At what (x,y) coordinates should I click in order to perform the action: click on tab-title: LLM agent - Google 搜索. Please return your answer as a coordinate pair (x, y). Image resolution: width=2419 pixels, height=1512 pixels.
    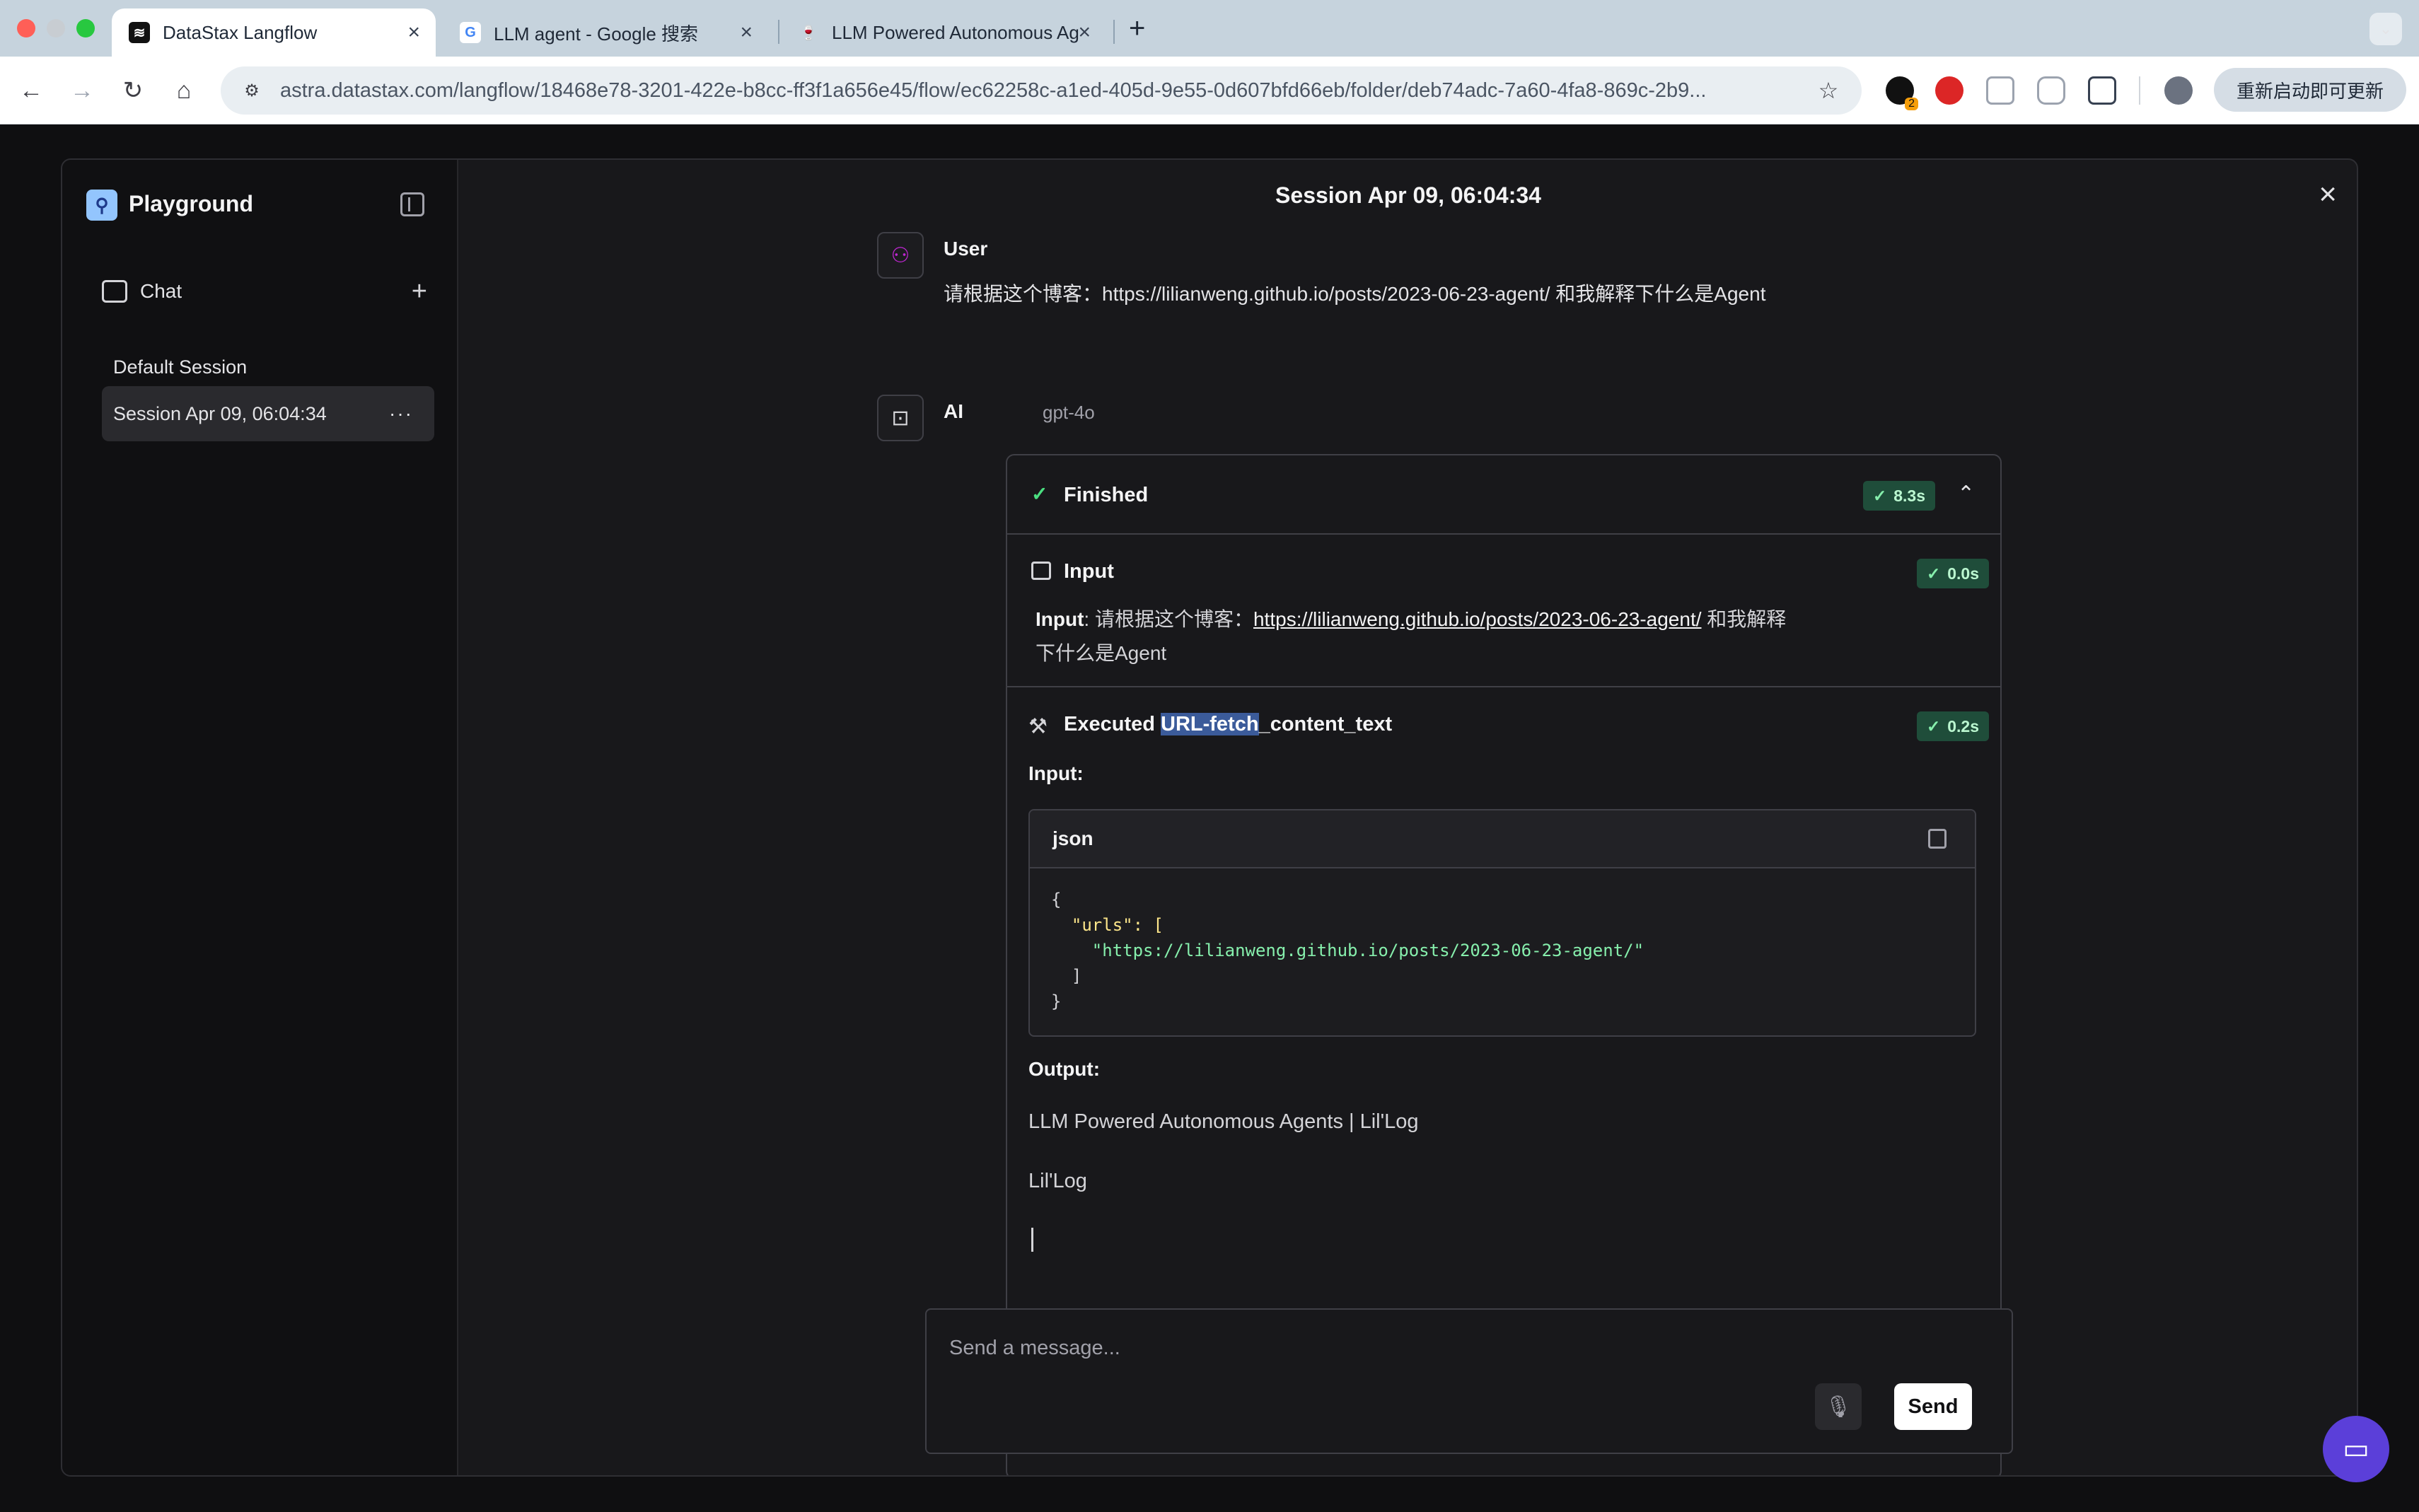
    Looking at the image, I should click on (597, 34).